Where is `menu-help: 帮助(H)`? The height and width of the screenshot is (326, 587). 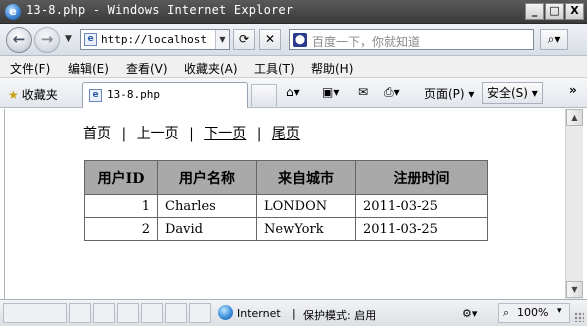 menu-help: 帮助(H) is located at coordinates (332, 68).